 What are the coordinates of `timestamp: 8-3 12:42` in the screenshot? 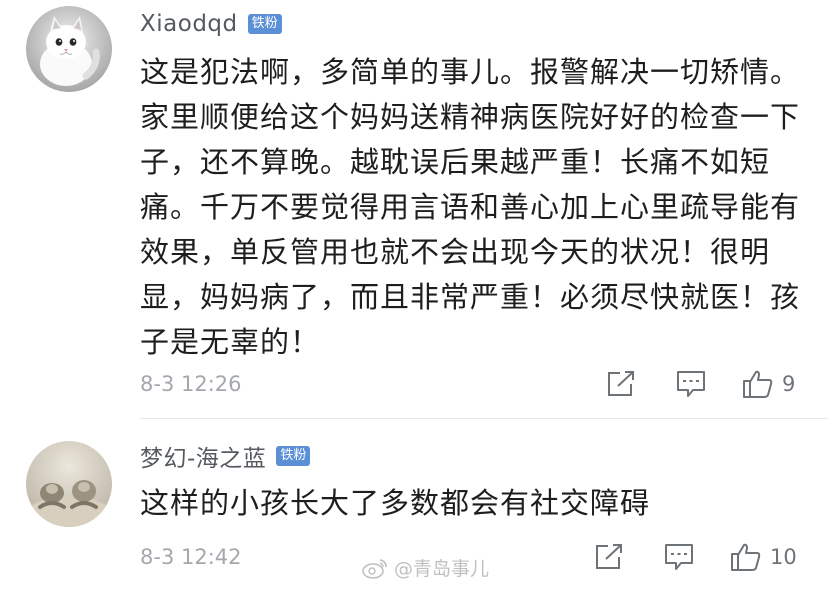 It's located at (191, 557).